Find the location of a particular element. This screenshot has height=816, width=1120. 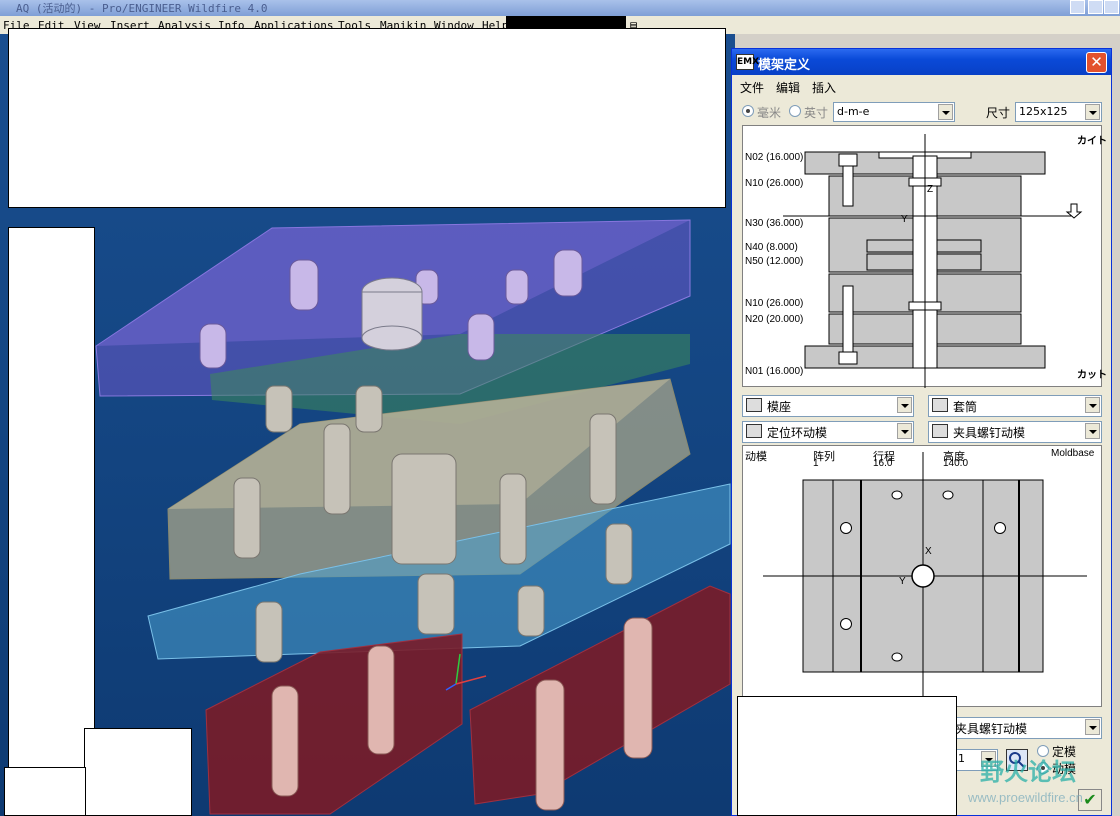

section-label-n01: N01 (16.000) is located at coordinates (774, 371).